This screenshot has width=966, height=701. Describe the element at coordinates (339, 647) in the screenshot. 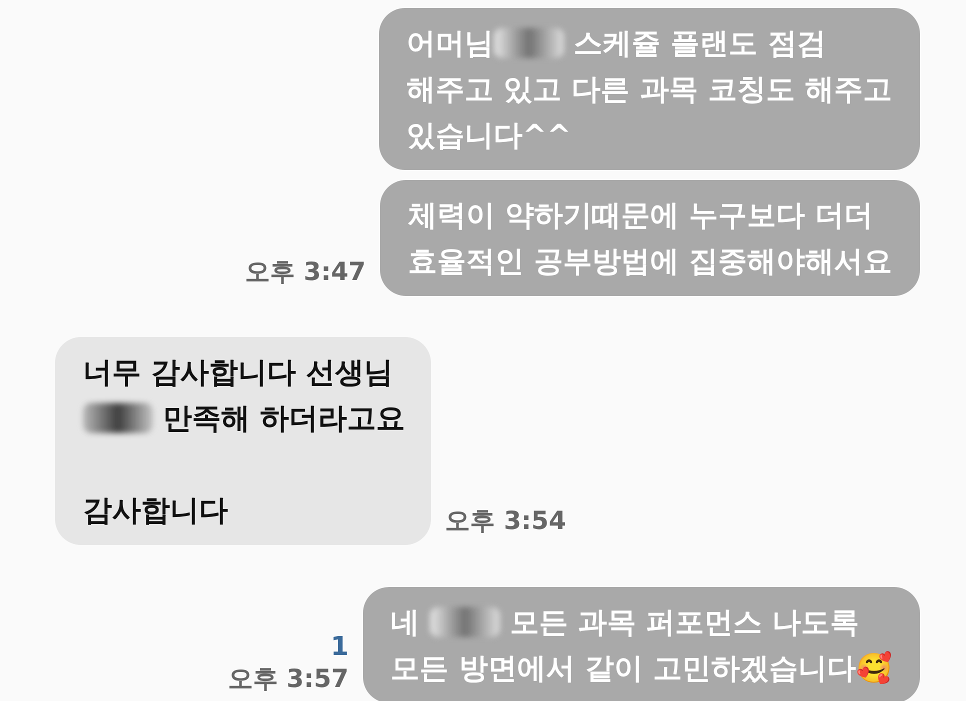

I see `unread-count: 1` at that location.